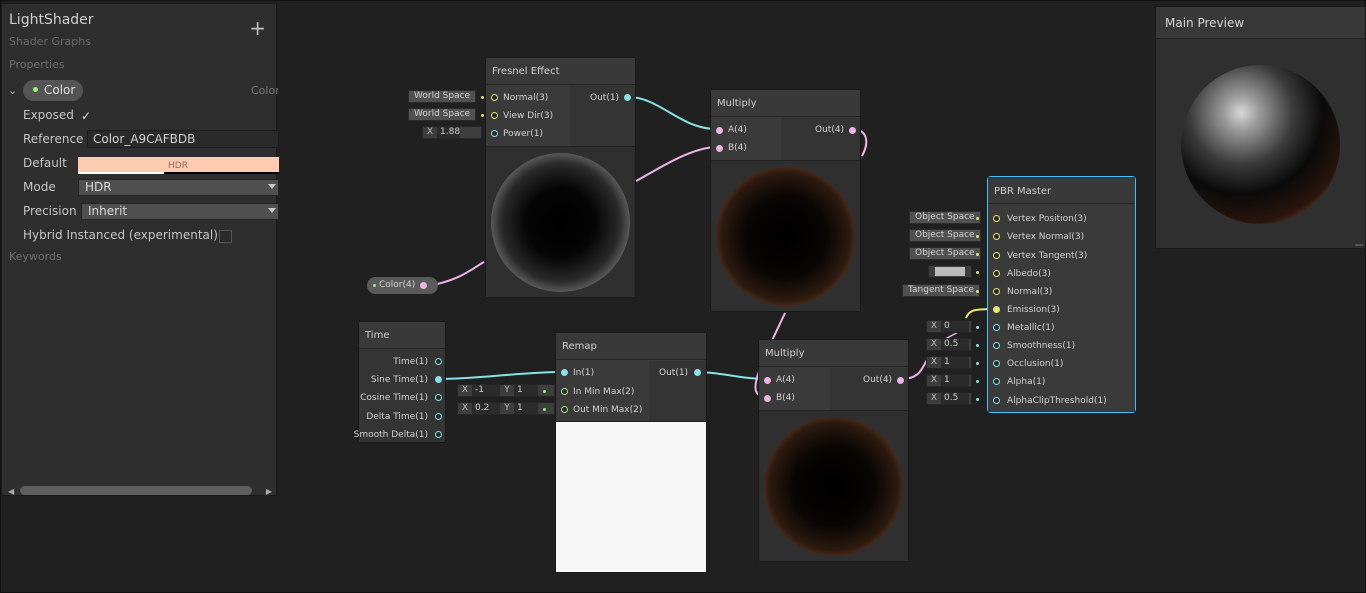  I want to click on viewdir-space-tag: World Space, so click(442, 114).